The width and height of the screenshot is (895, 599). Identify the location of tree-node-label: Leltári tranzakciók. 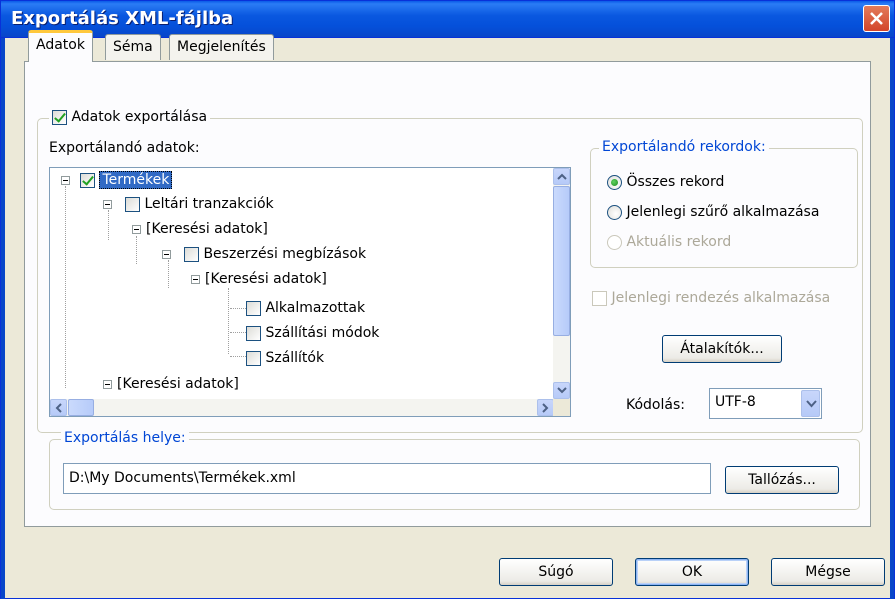
(209, 204).